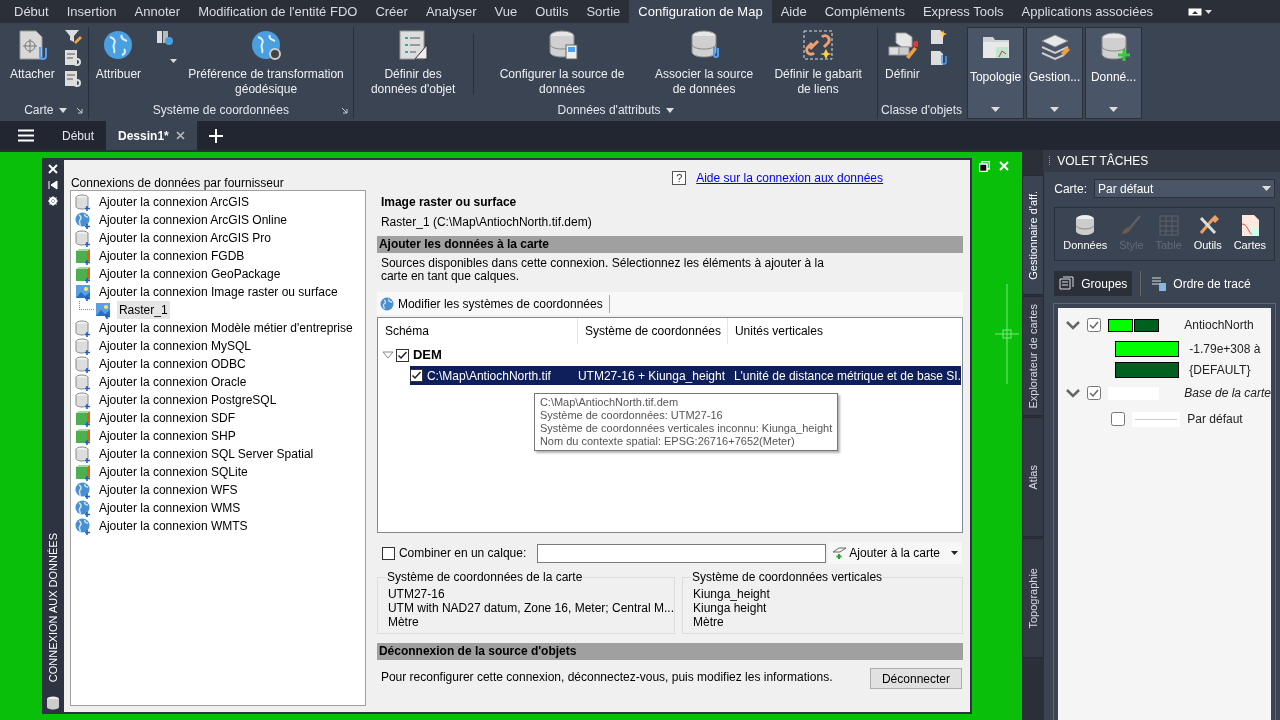  I want to click on ribbon-tab: Sortie, so click(603, 11).